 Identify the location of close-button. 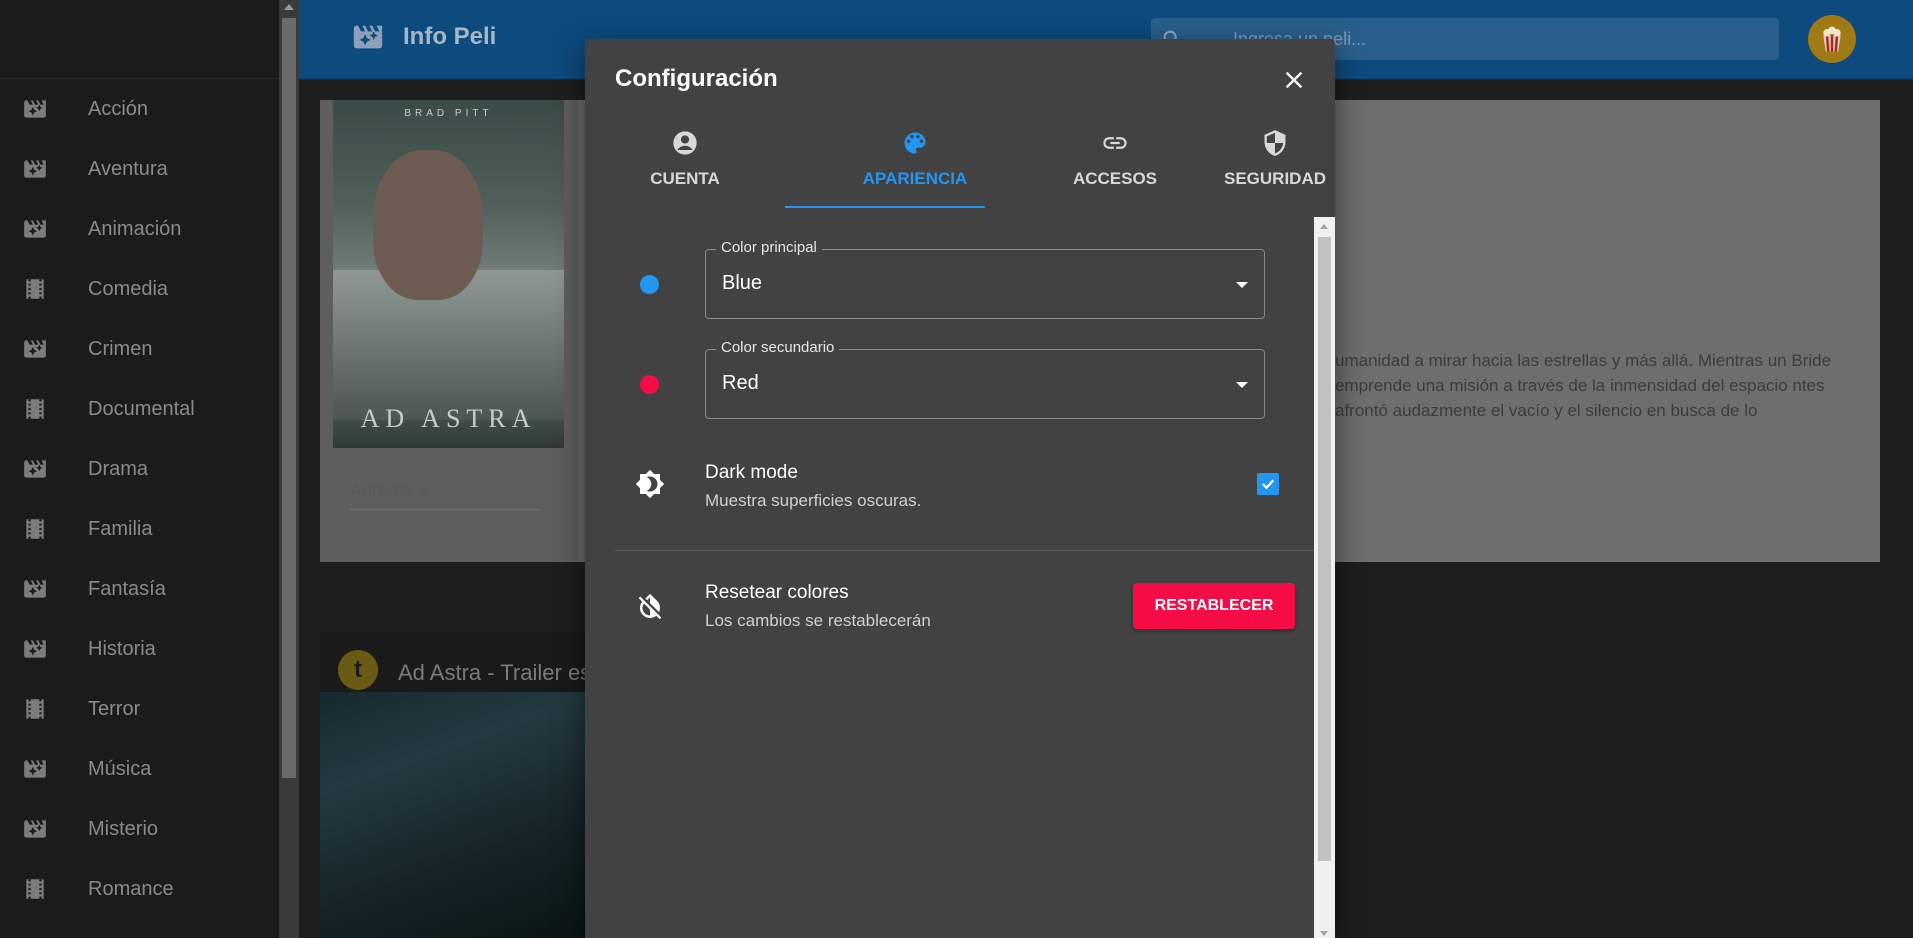
(1294, 80).